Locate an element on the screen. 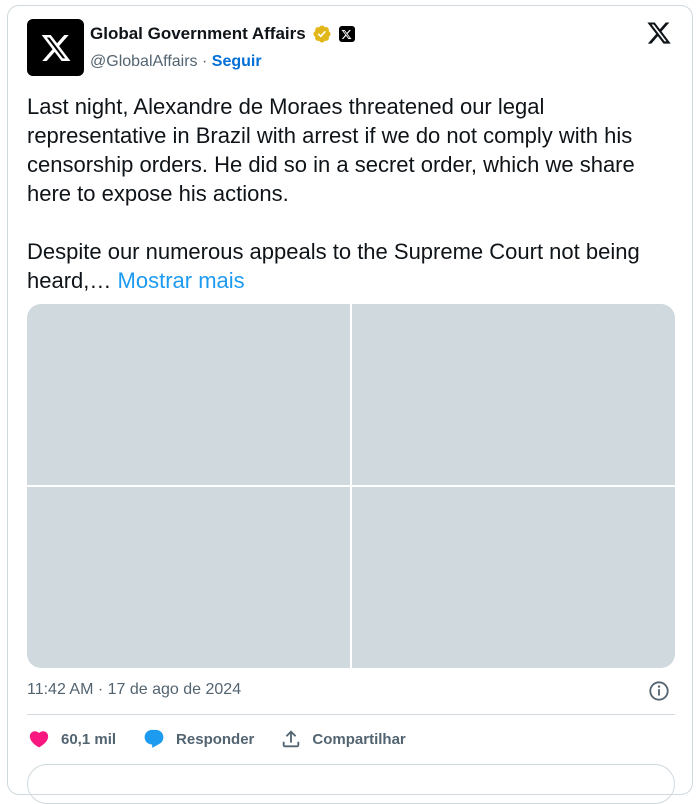 The width and height of the screenshot is (700, 804). share-button: Compartilhar is located at coordinates (343, 739).